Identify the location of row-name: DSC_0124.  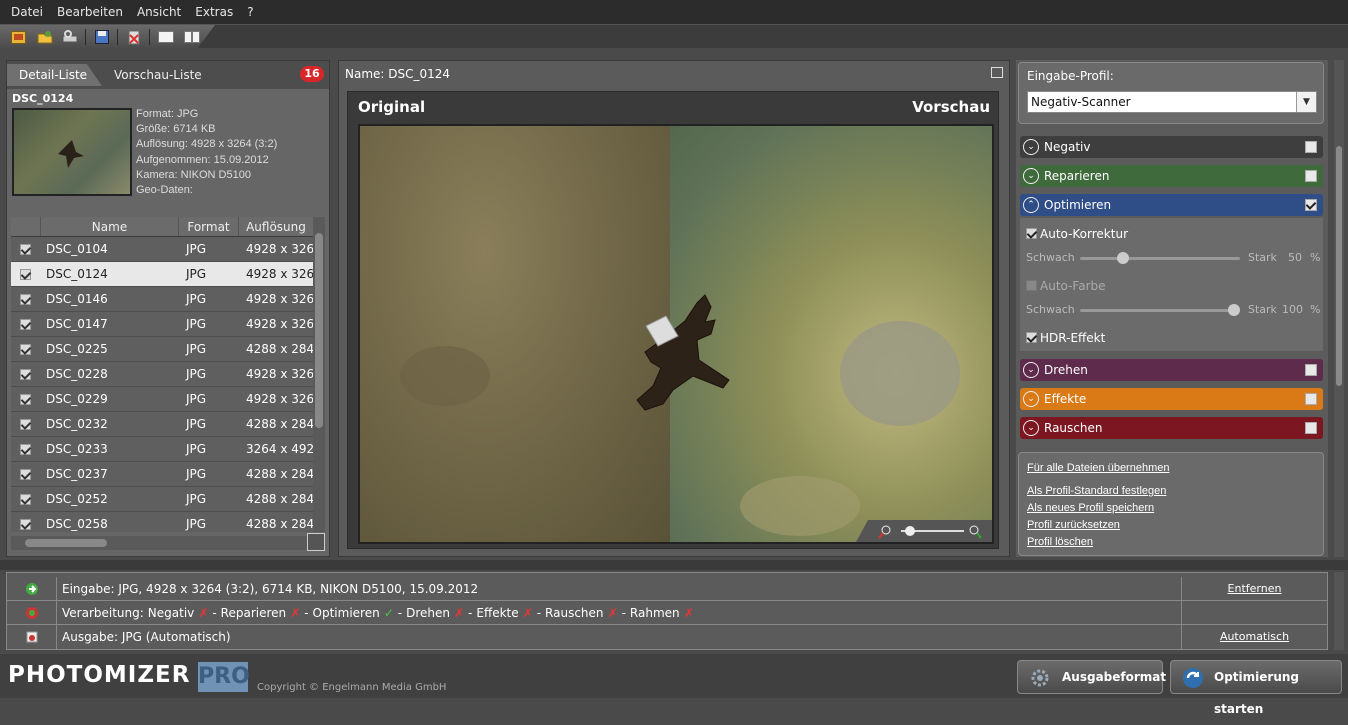
(77, 274).